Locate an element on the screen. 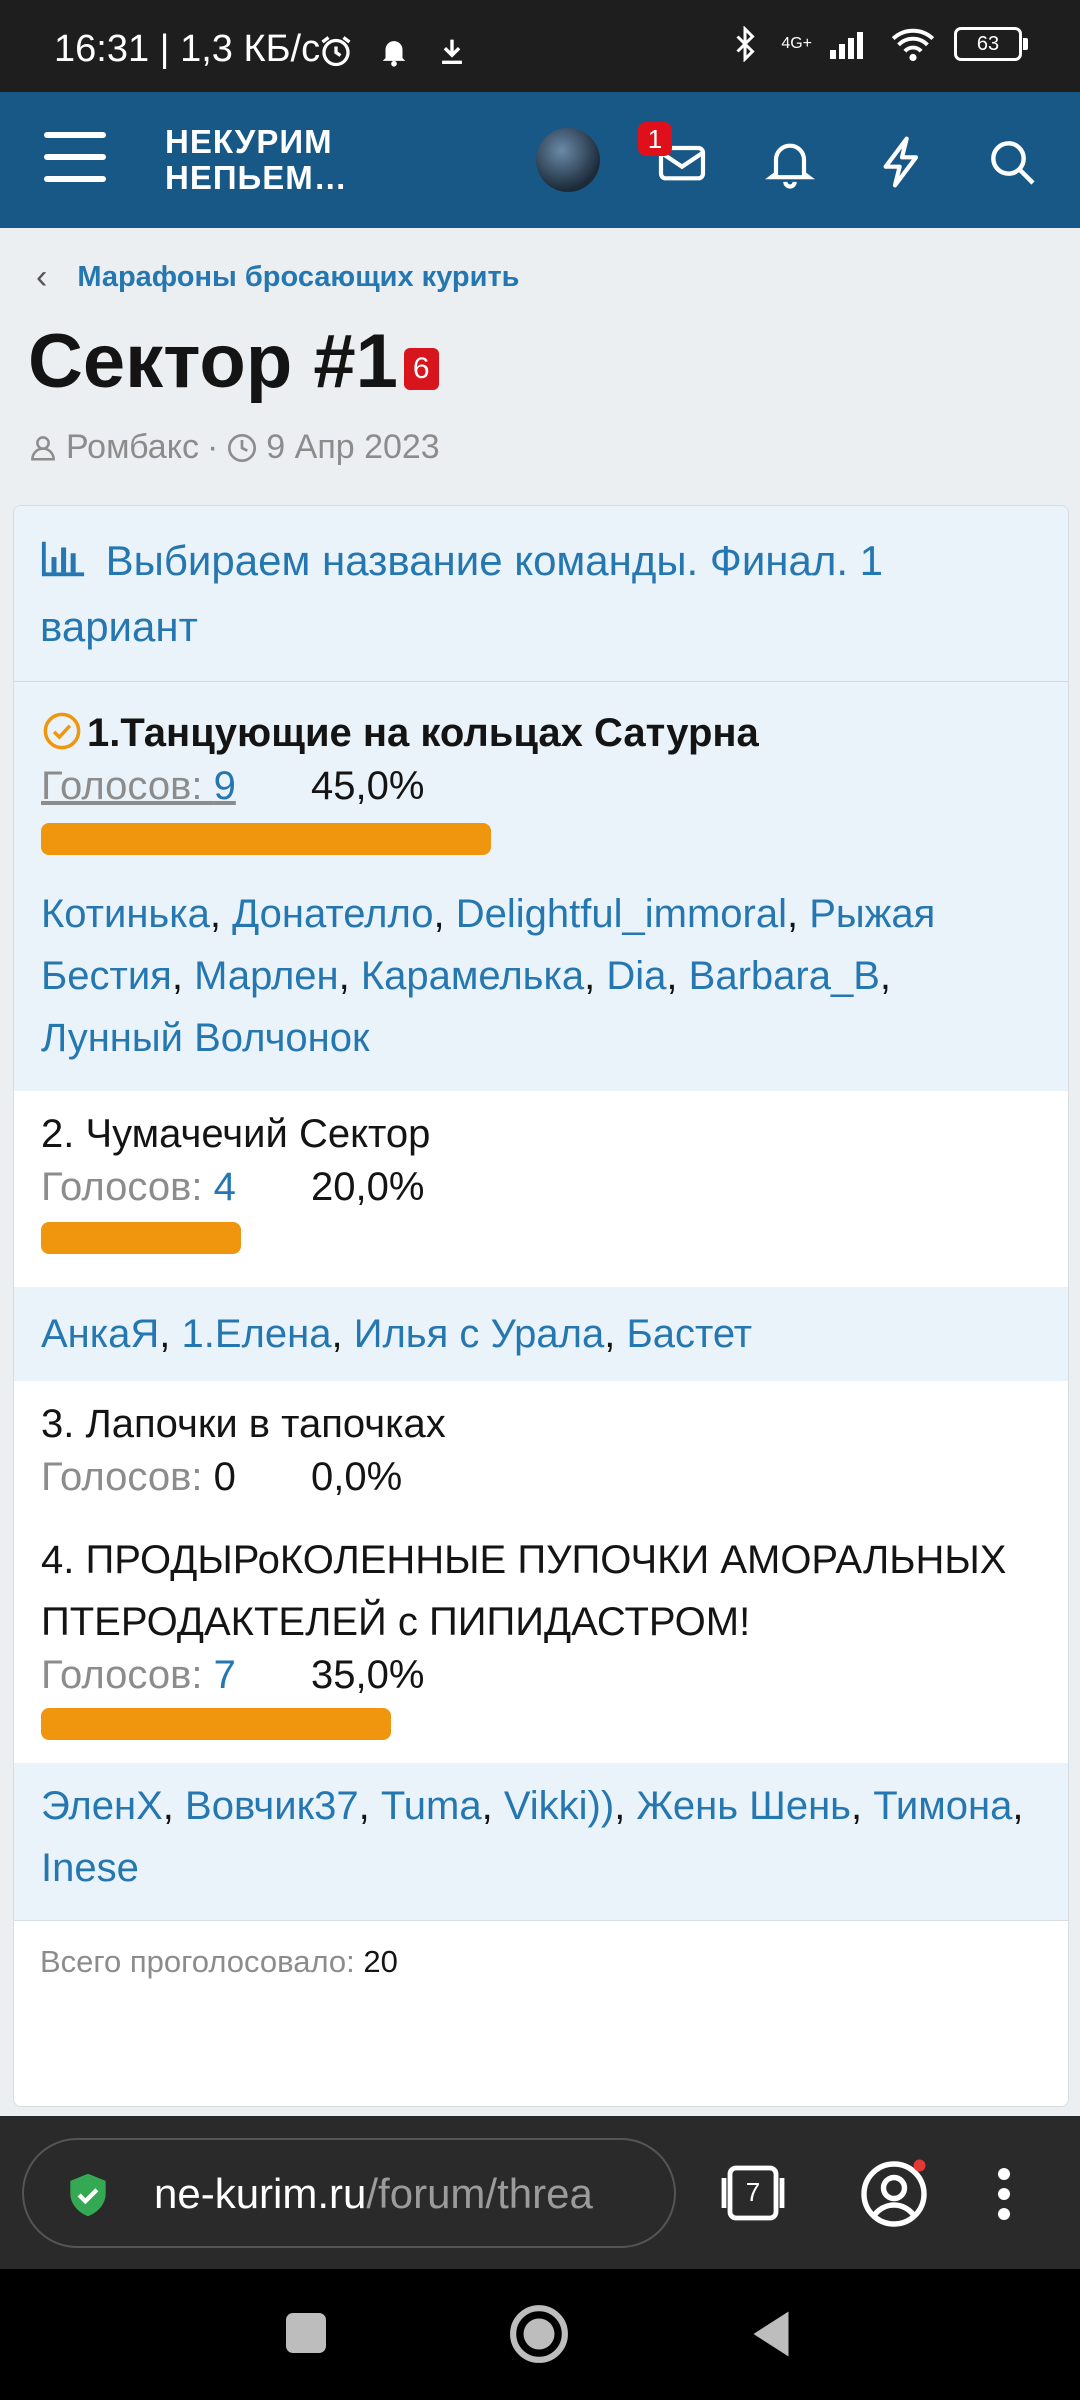 Image resolution: width=1080 pixels, height=2400 pixels. voter-link: Vikki)) is located at coordinates (559, 1806).